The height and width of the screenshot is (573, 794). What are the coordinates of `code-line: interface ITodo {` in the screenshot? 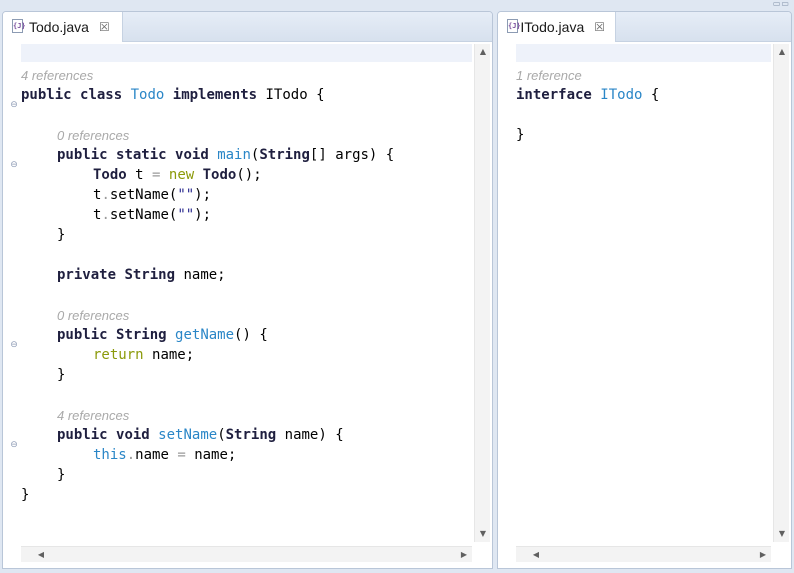 It's located at (588, 95).